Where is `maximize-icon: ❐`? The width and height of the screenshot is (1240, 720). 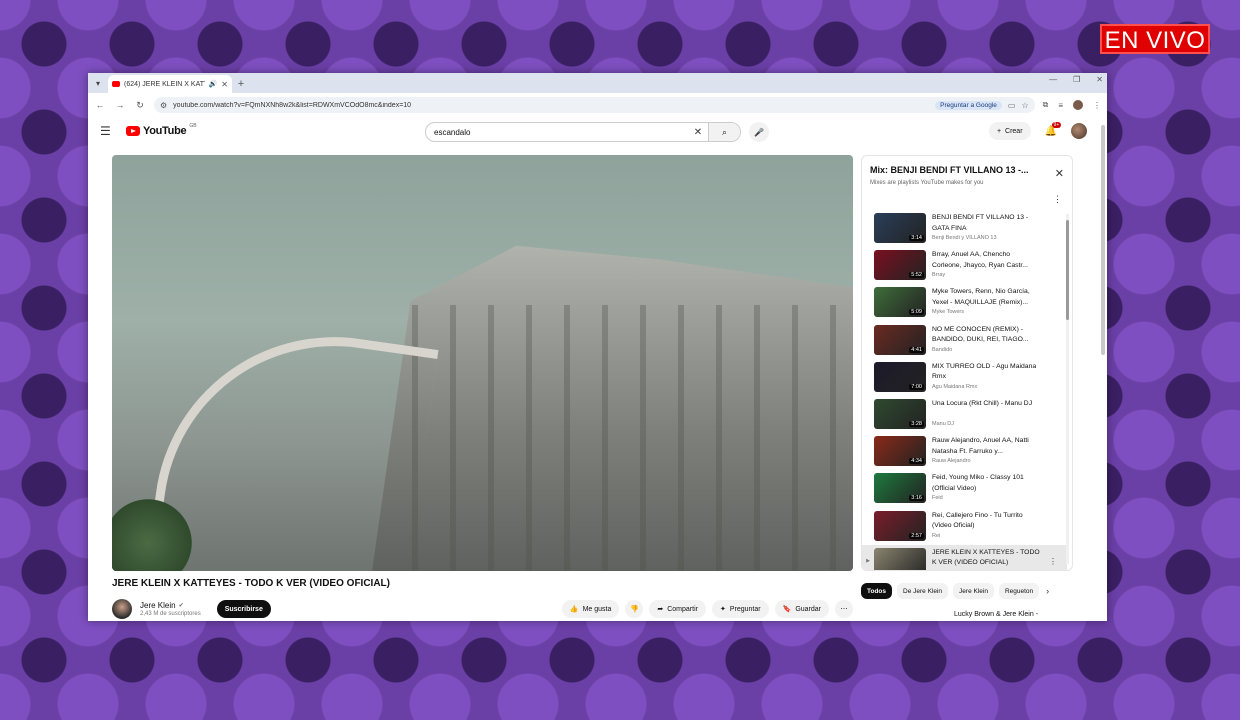
maximize-icon: ❐ is located at coordinates (1076, 79).